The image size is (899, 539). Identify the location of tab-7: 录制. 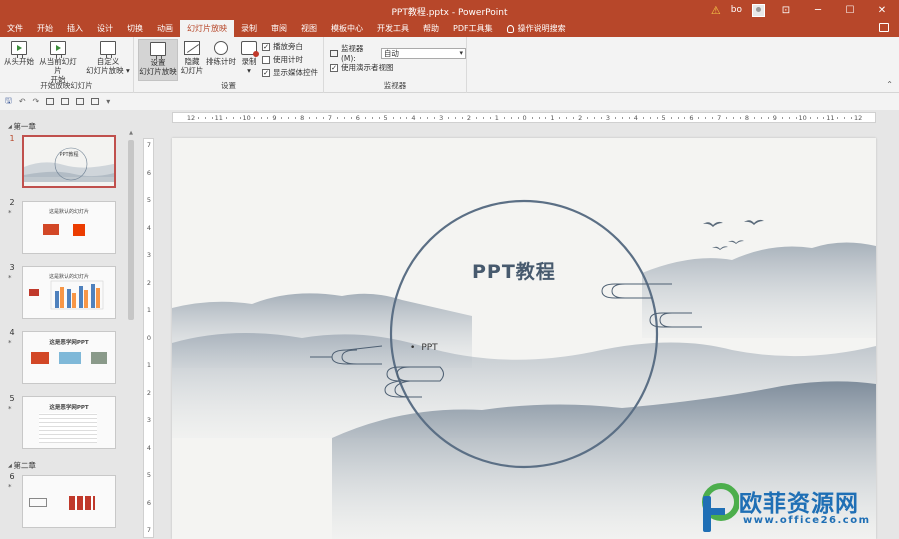
(249, 28).